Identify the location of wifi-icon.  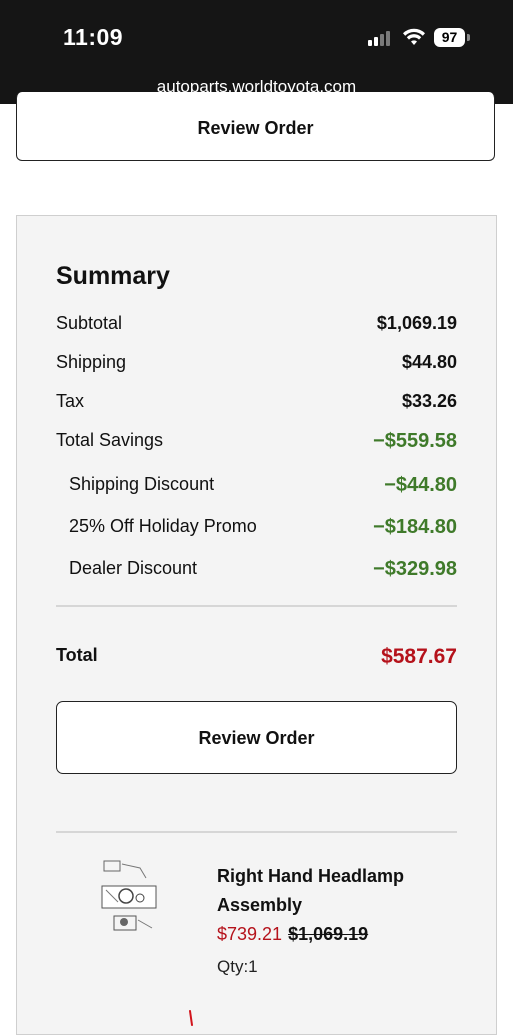
(414, 36).